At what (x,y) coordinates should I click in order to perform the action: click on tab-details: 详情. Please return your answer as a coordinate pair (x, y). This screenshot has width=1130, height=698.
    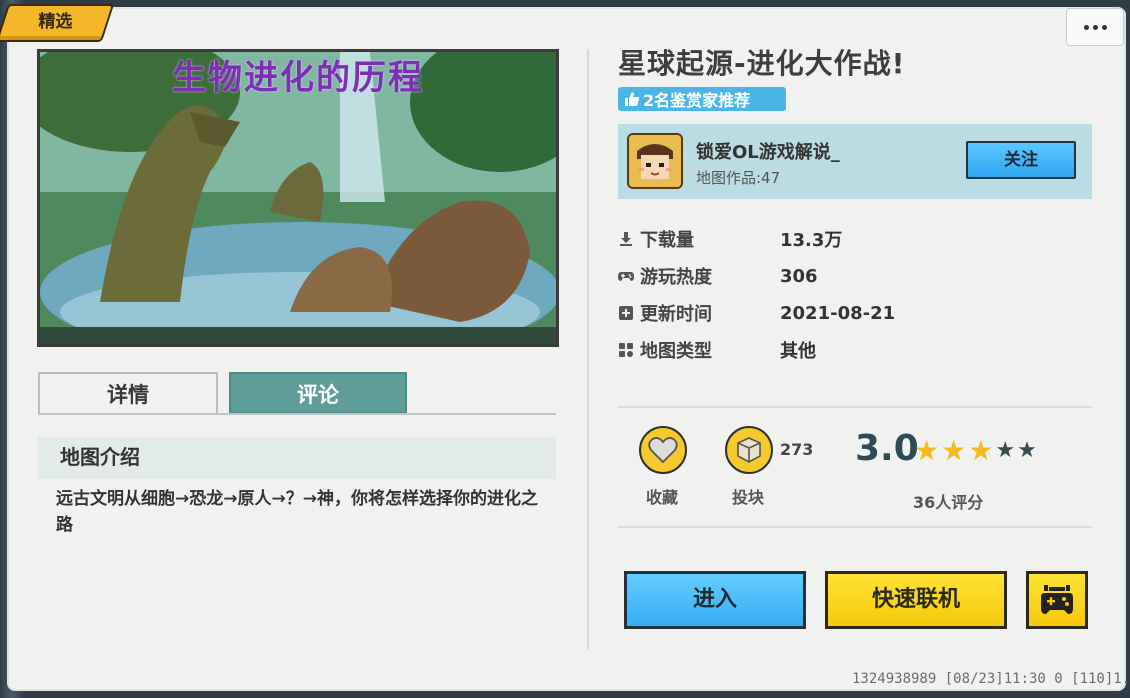
    Looking at the image, I should click on (128, 393).